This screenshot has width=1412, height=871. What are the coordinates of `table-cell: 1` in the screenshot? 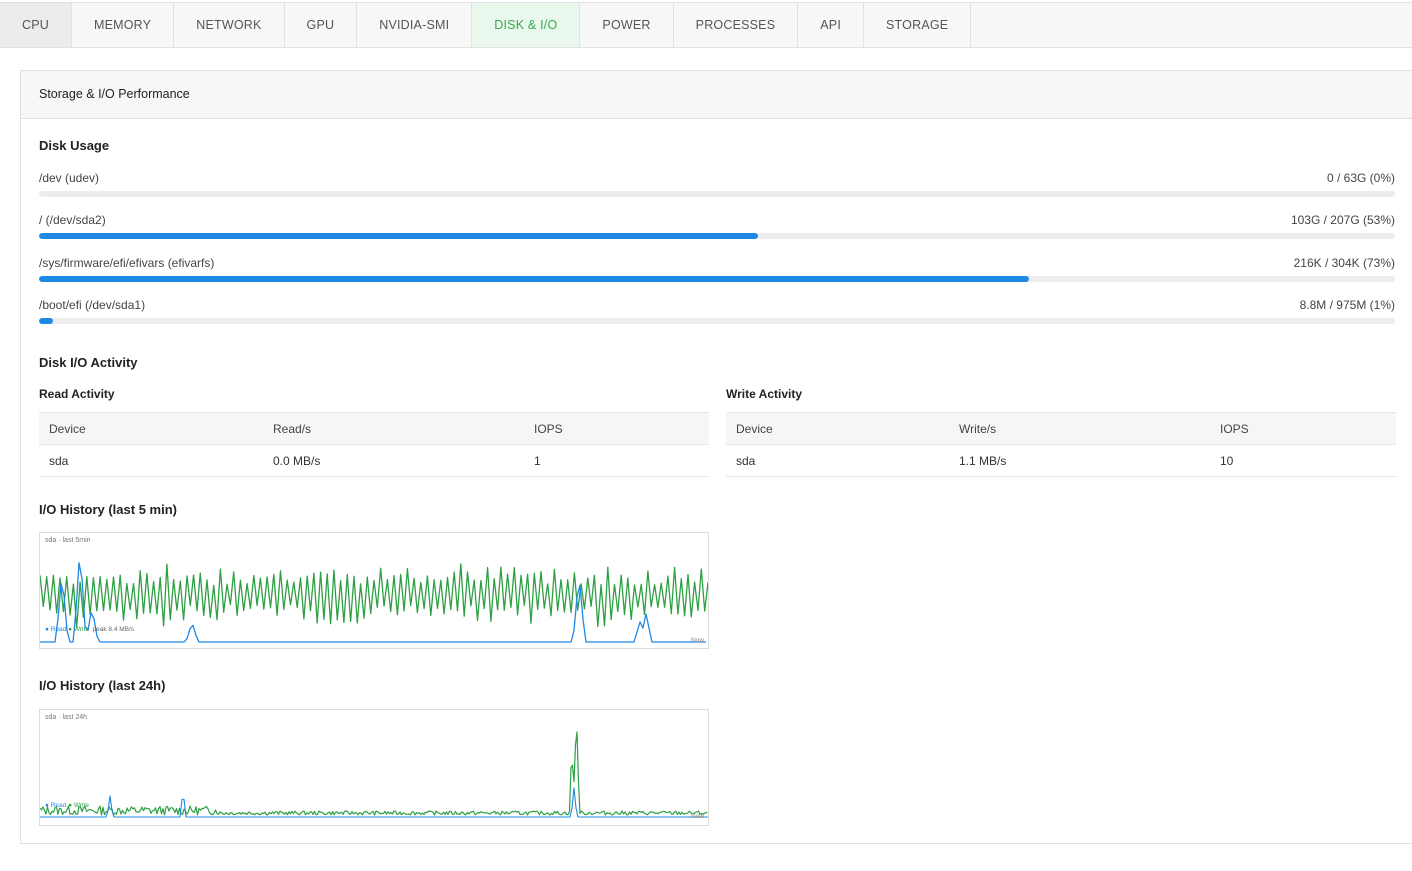 It's located at (616, 460).